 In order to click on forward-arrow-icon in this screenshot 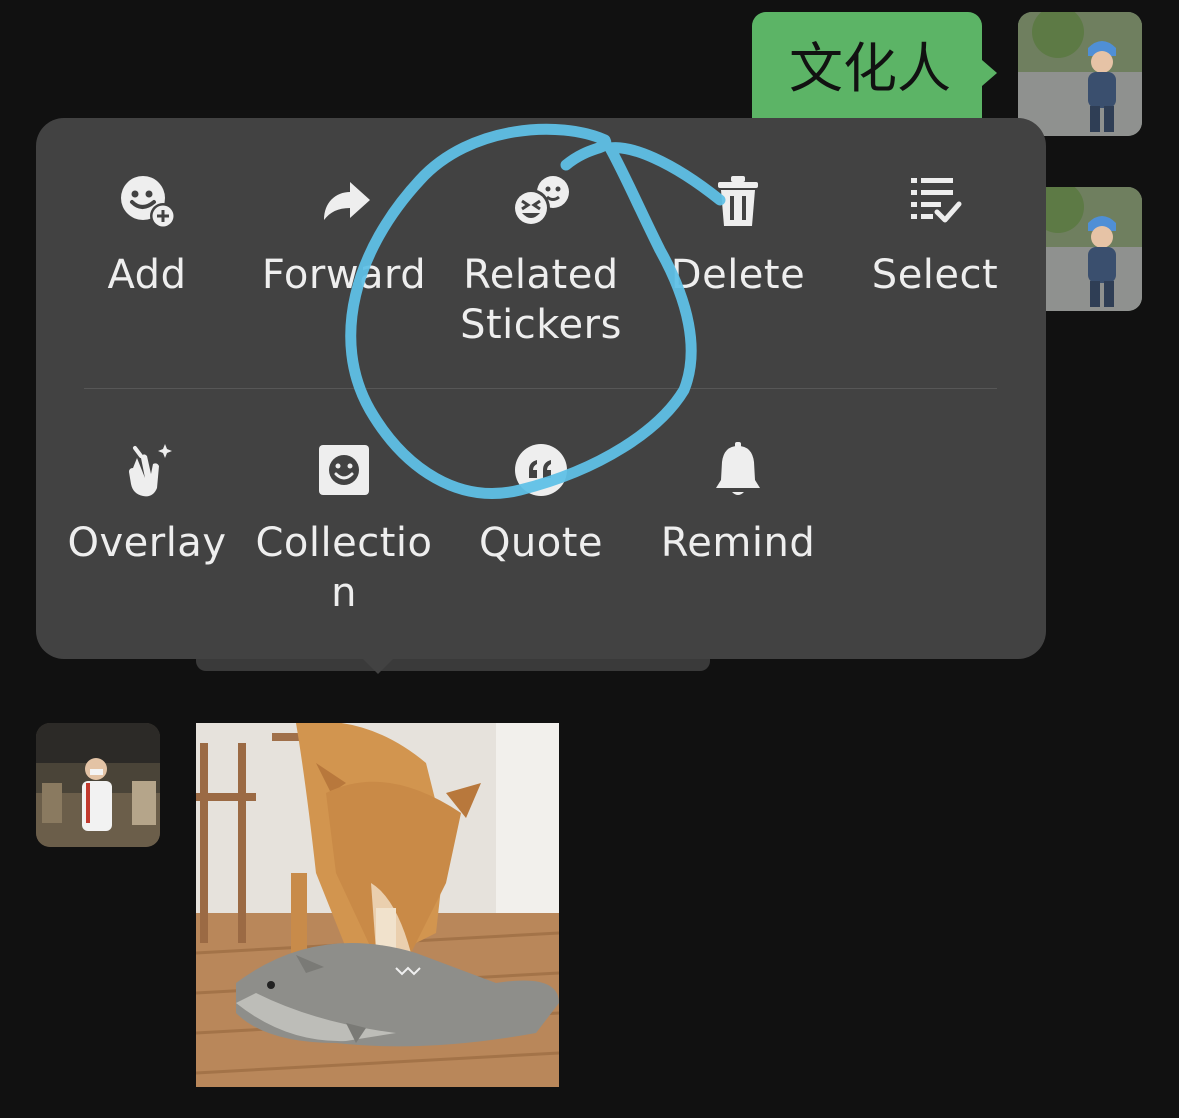, I will do `click(344, 202)`.